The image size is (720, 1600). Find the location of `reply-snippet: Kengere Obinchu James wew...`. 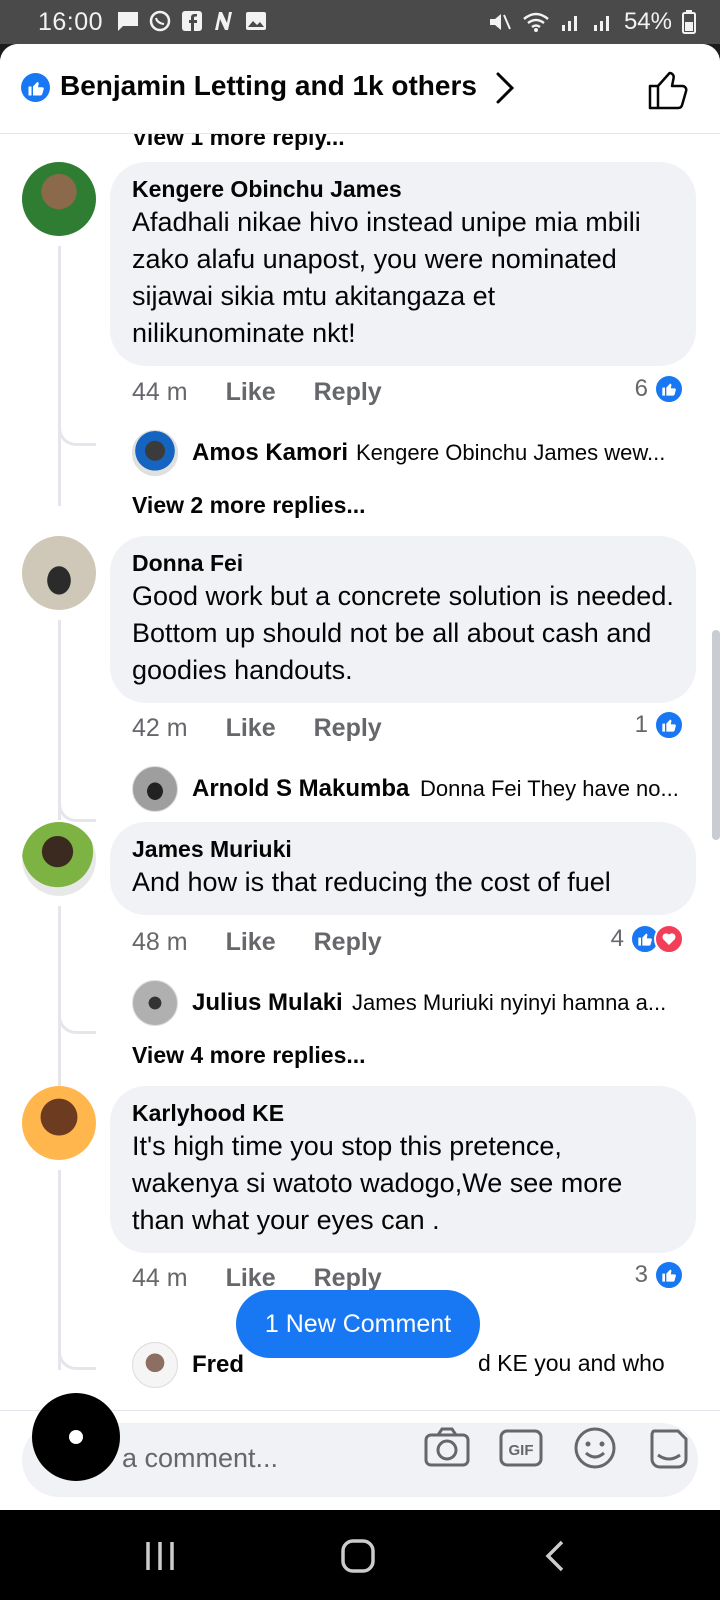

reply-snippet: Kengere Obinchu James wew... is located at coordinates (511, 452).